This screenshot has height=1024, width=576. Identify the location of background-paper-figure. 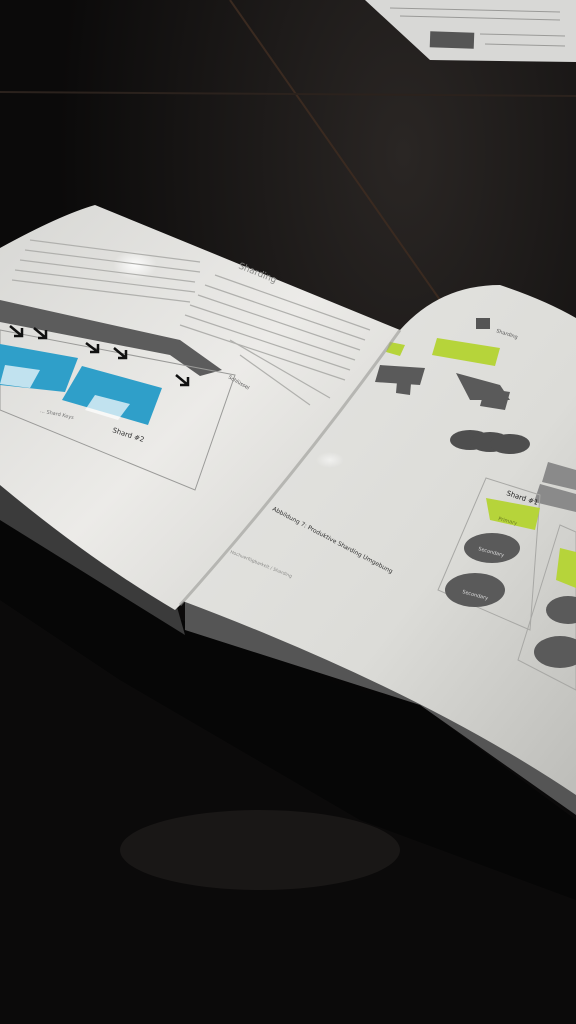
(452, 40).